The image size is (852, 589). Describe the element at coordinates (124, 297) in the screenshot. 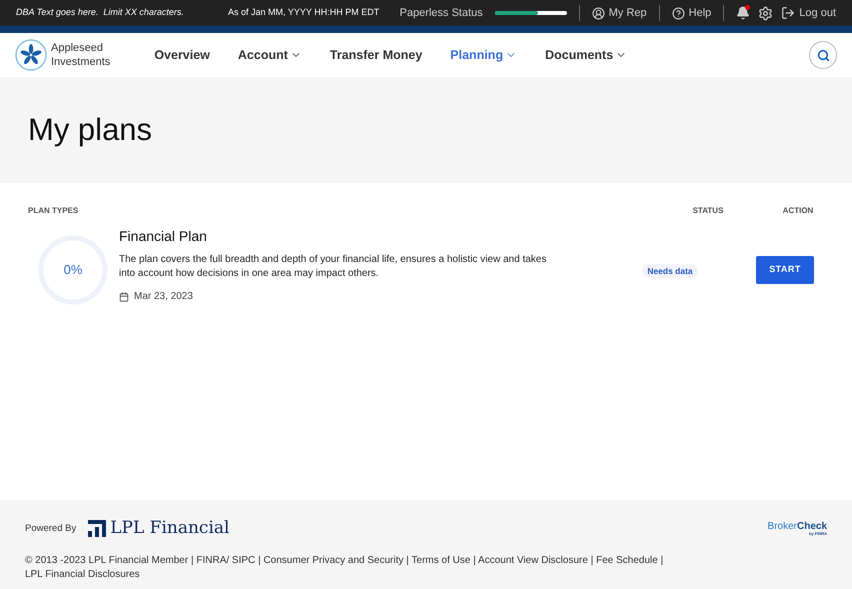

I see `calendar-icon` at that location.